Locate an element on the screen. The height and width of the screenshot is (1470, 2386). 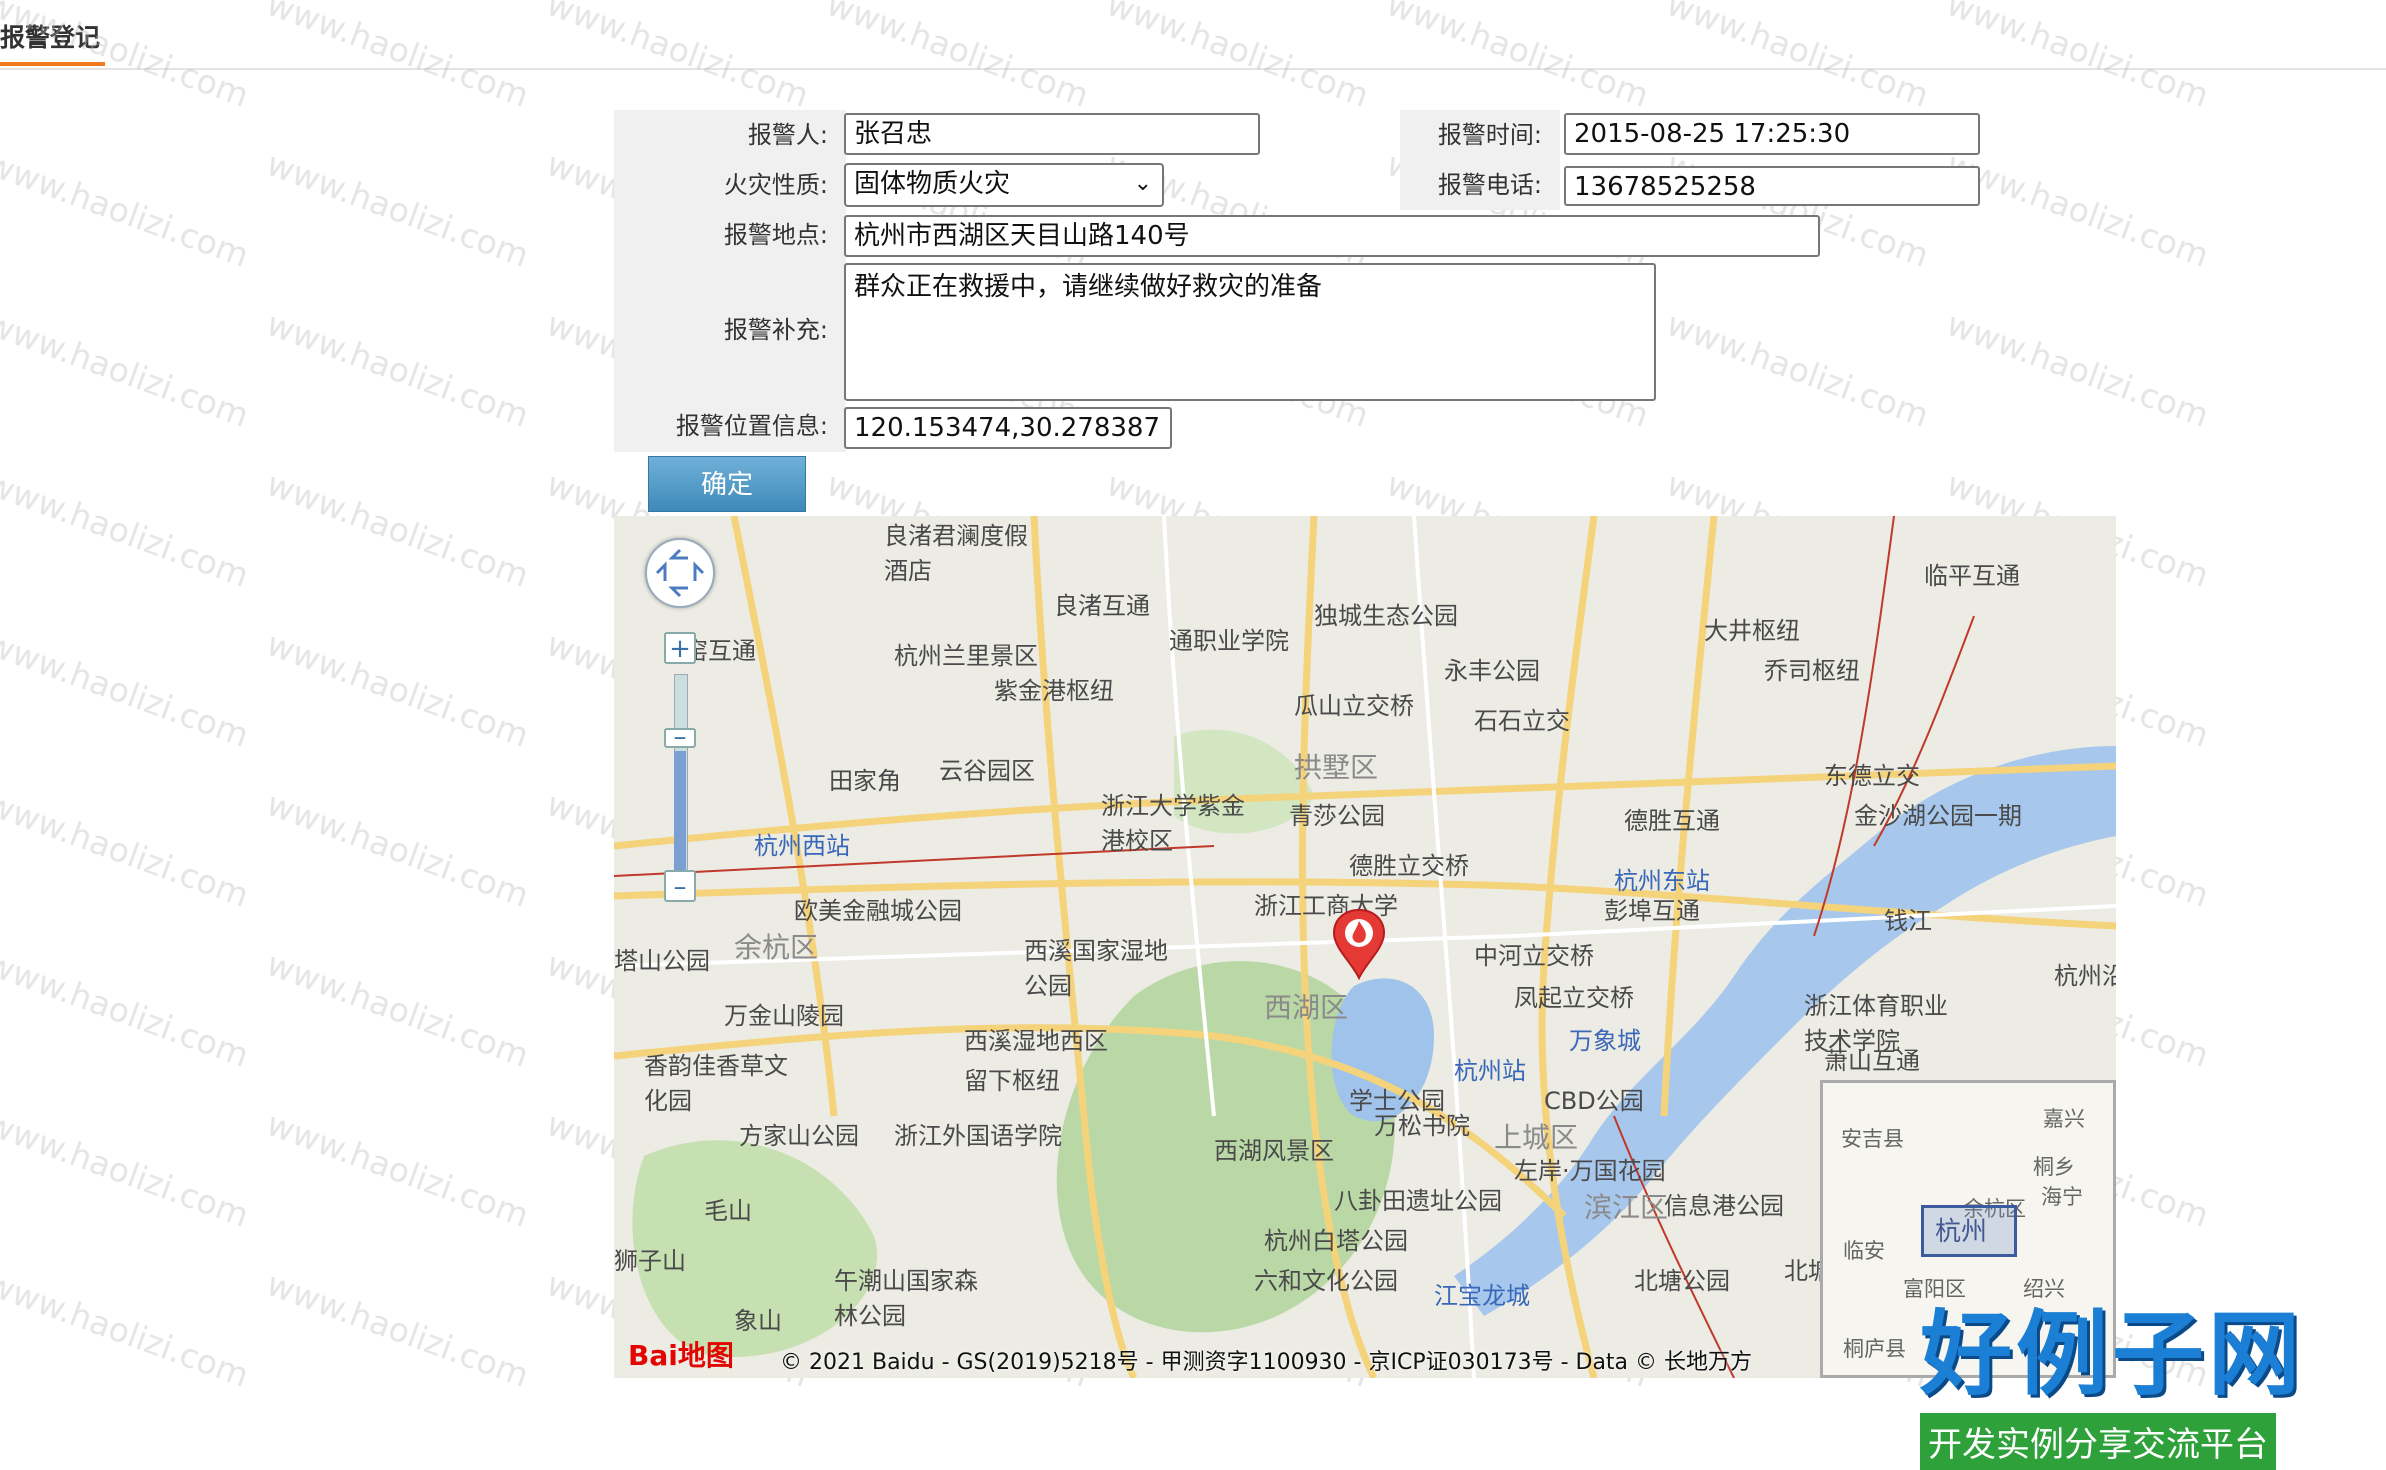
location-label: 报警地点: is located at coordinates (730, 235).